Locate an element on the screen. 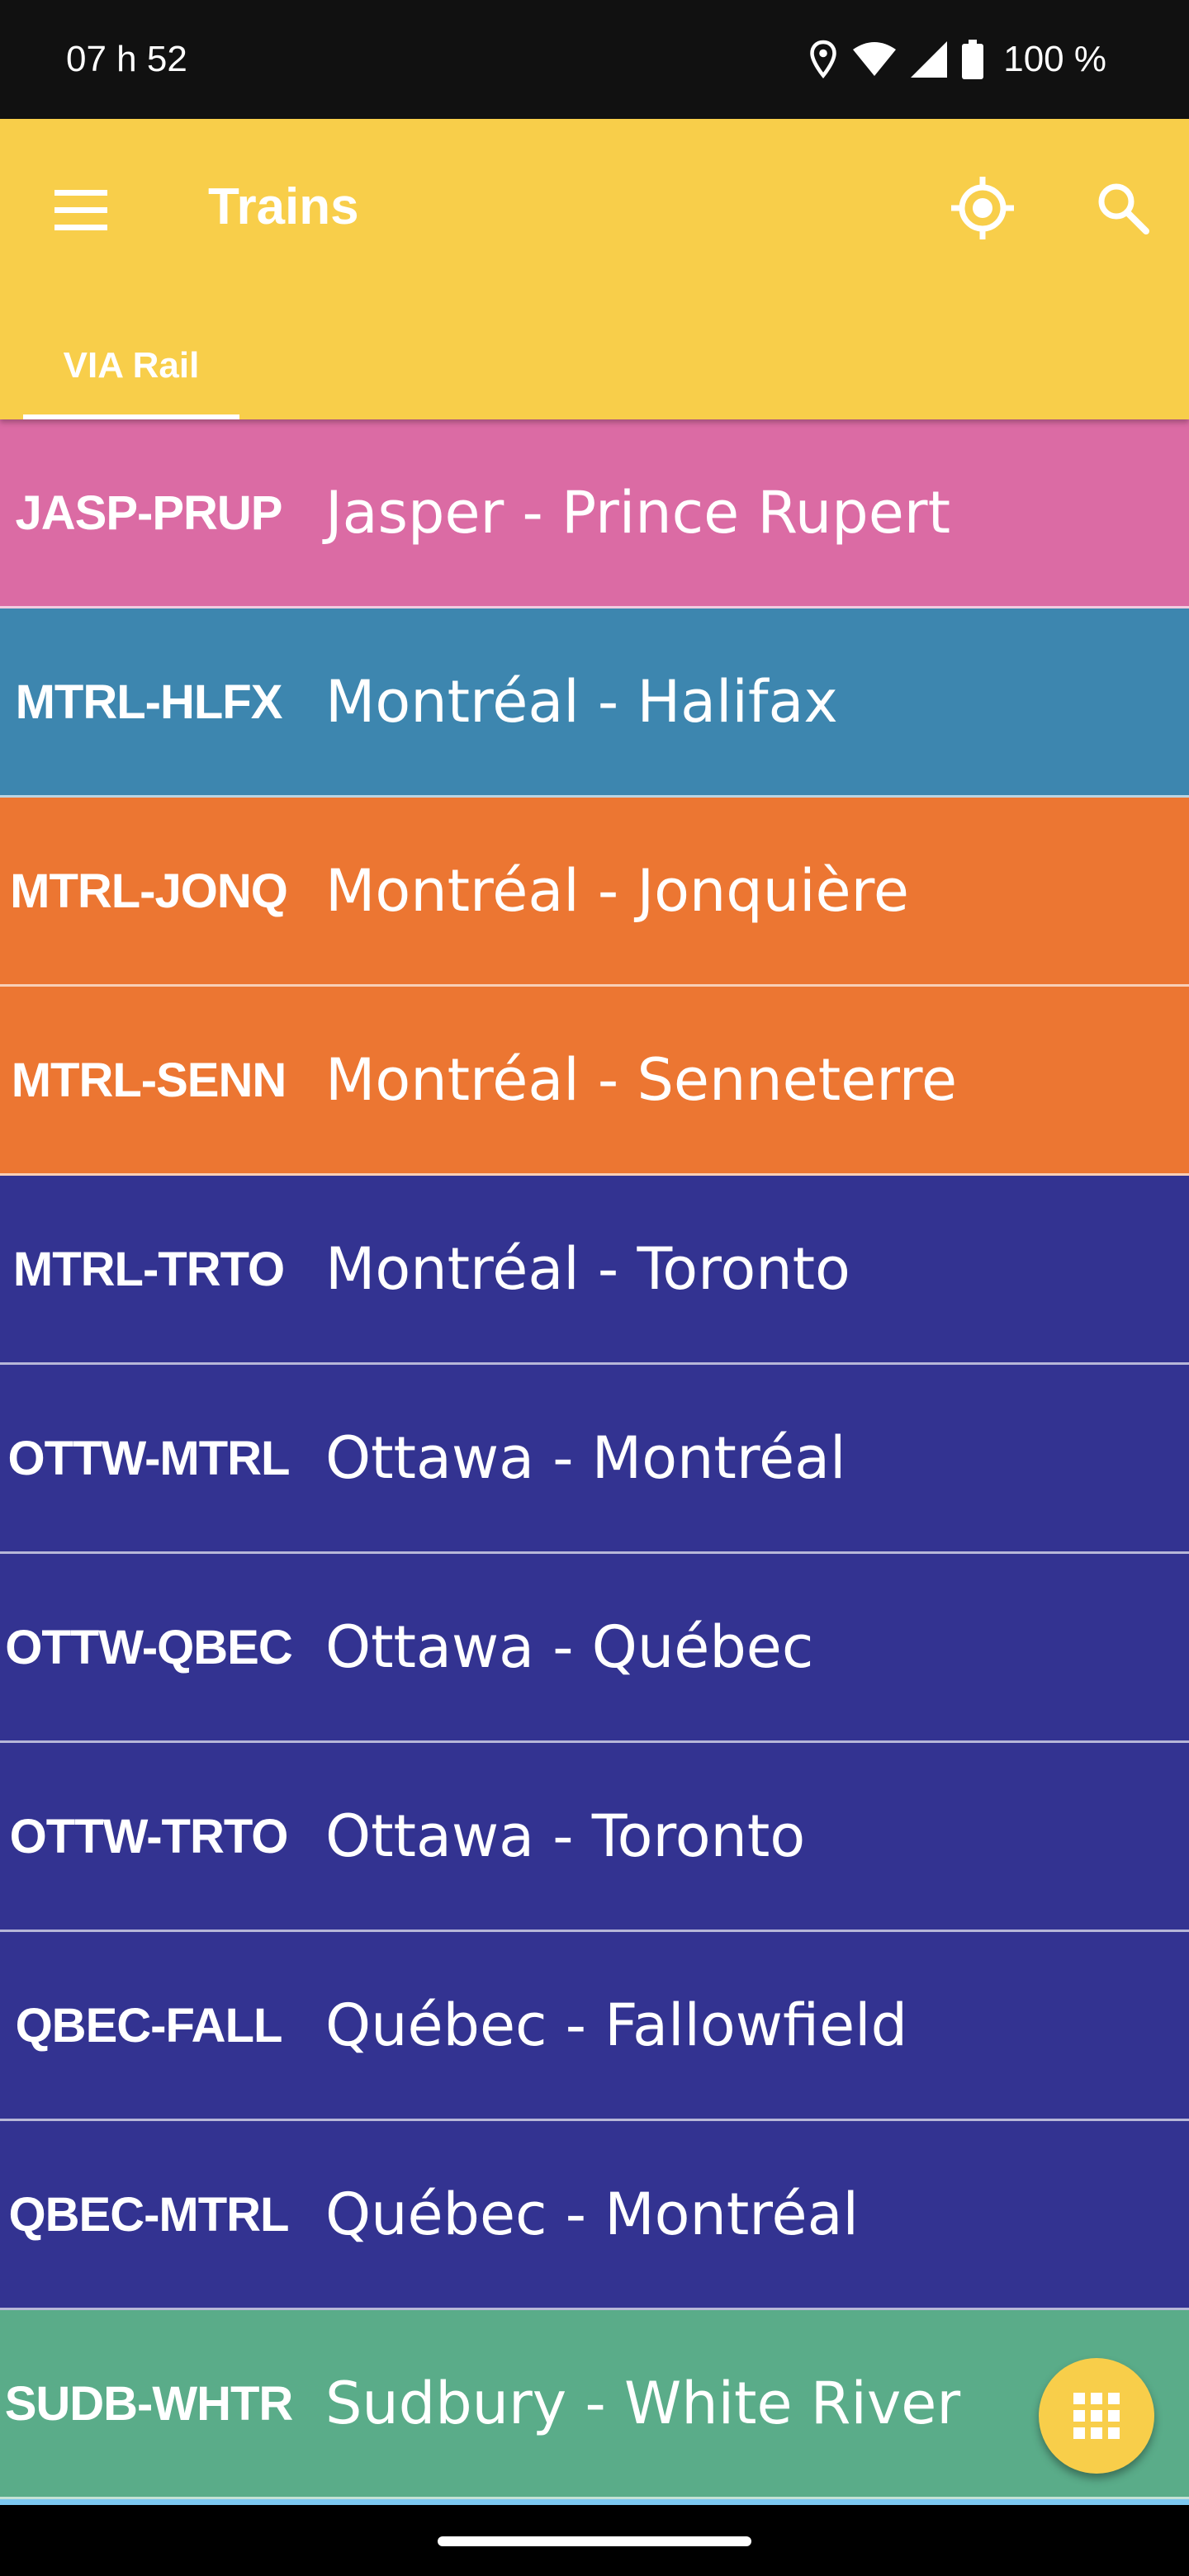 The width and height of the screenshot is (1189, 2576). route-row: JASP-PRUP Jasper - Prince Rupert is located at coordinates (594, 513).